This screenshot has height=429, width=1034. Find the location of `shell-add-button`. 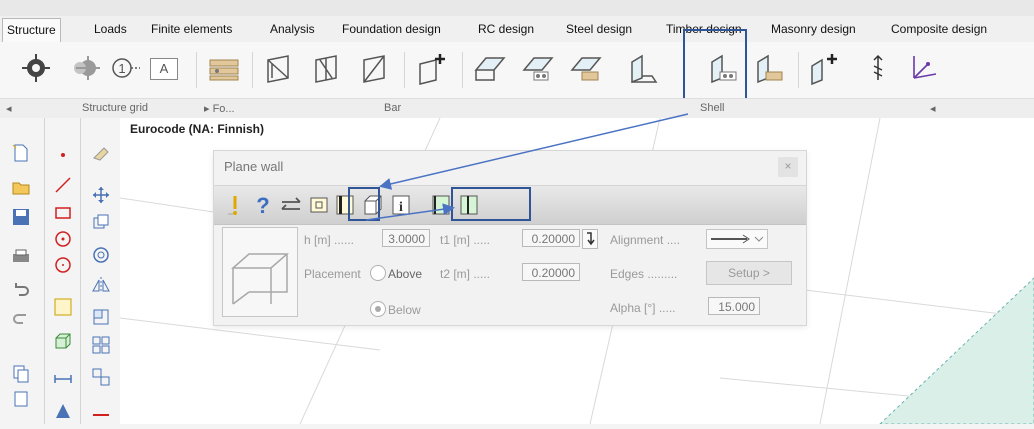

shell-add-button is located at coordinates (824, 68).